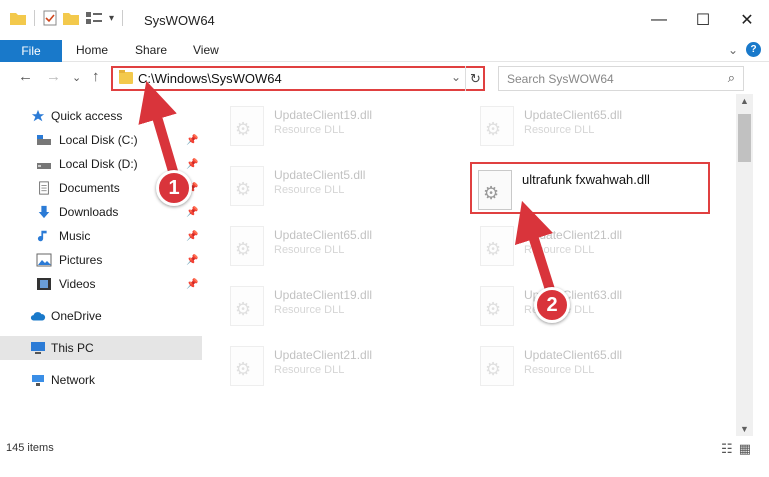 The image size is (769, 477). I want to click on address-path: C:\Windows\SysWOW64, so click(210, 78).